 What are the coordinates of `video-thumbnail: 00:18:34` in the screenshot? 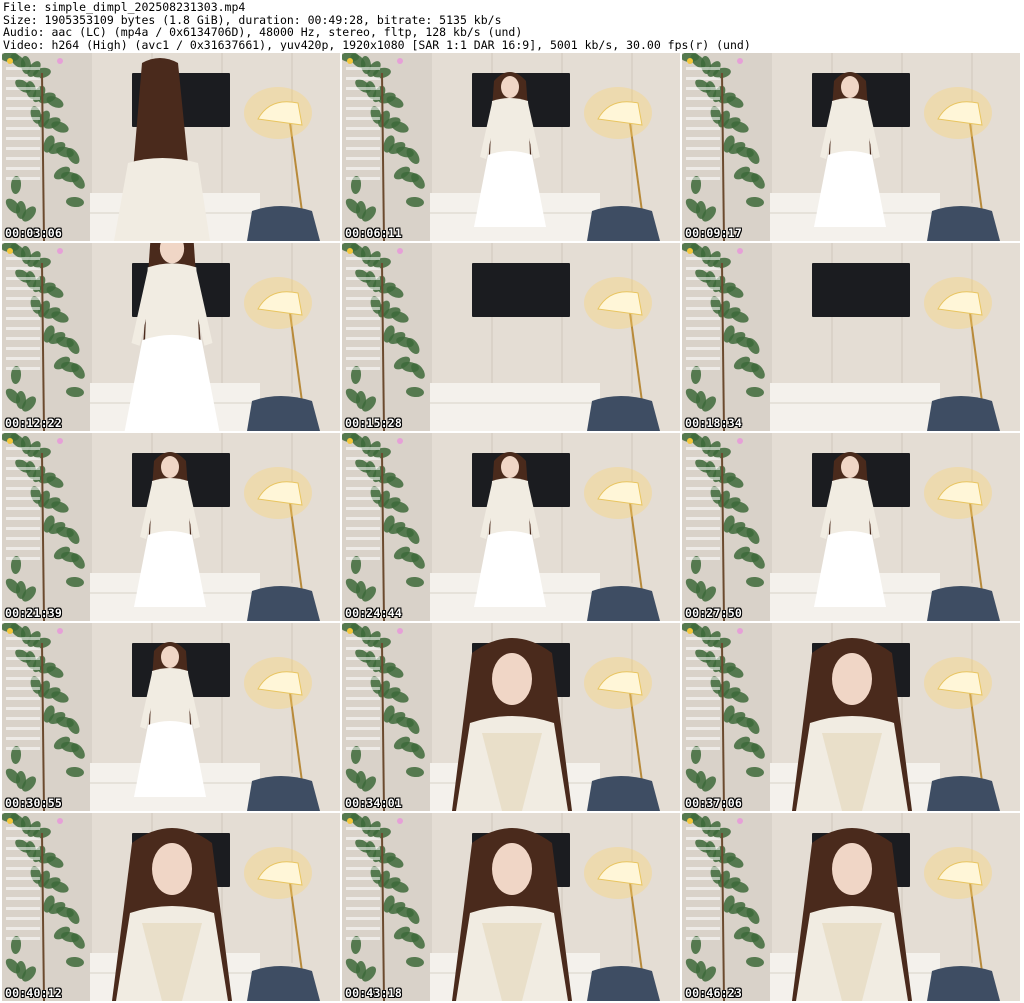 It's located at (851, 337).